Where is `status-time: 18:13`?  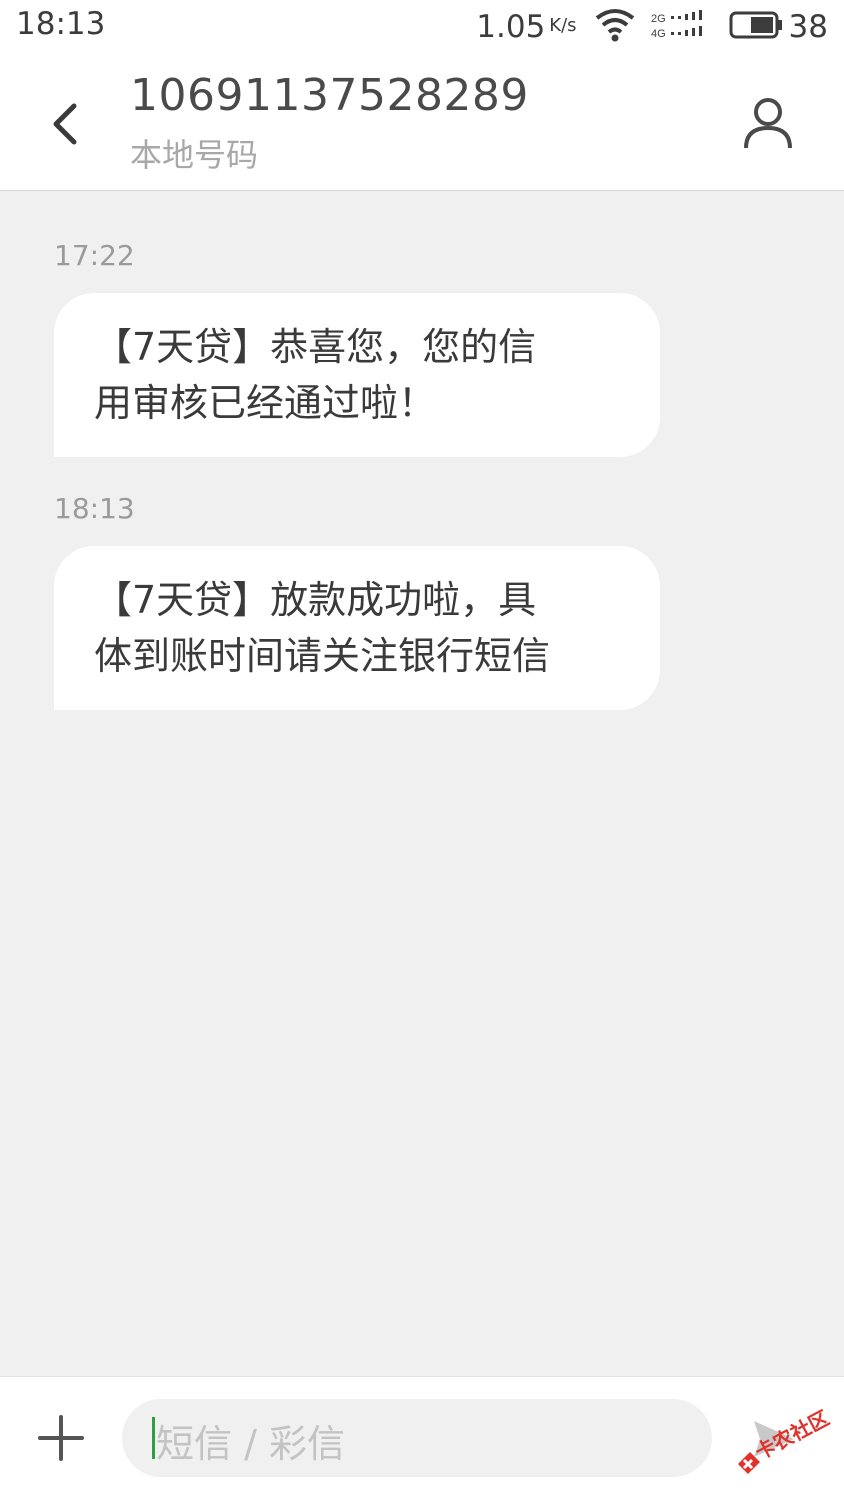 status-time: 18:13 is located at coordinates (61, 24).